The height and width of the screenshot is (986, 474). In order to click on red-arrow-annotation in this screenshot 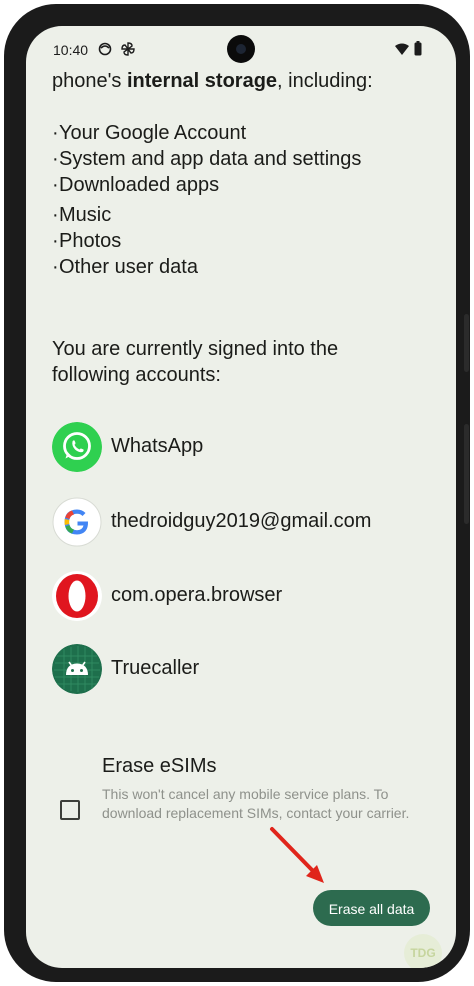, I will do `click(297, 855)`.